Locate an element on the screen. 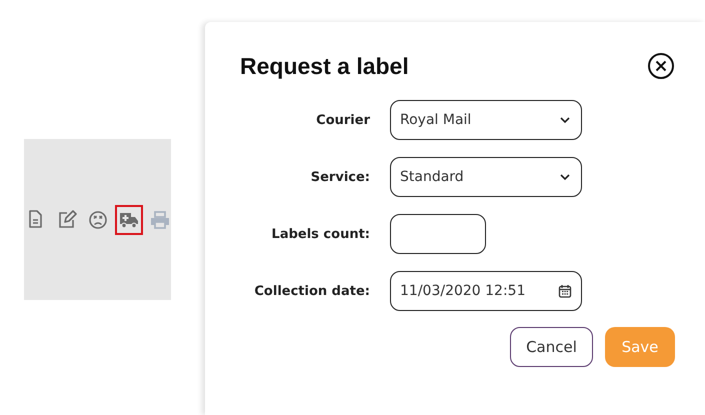 This screenshot has height=415, width=705. select-field: Royal Mail is located at coordinates (486, 120).